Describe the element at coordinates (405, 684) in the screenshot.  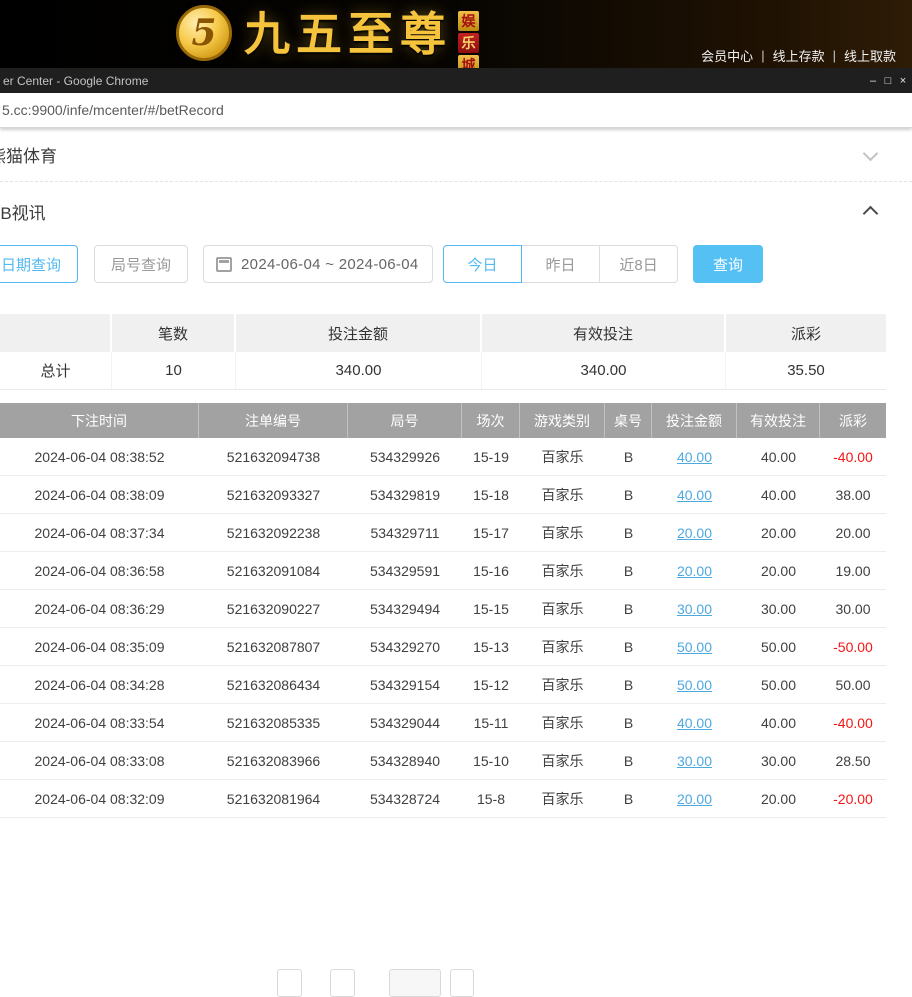
I see `cell-round-id: 534329154` at that location.